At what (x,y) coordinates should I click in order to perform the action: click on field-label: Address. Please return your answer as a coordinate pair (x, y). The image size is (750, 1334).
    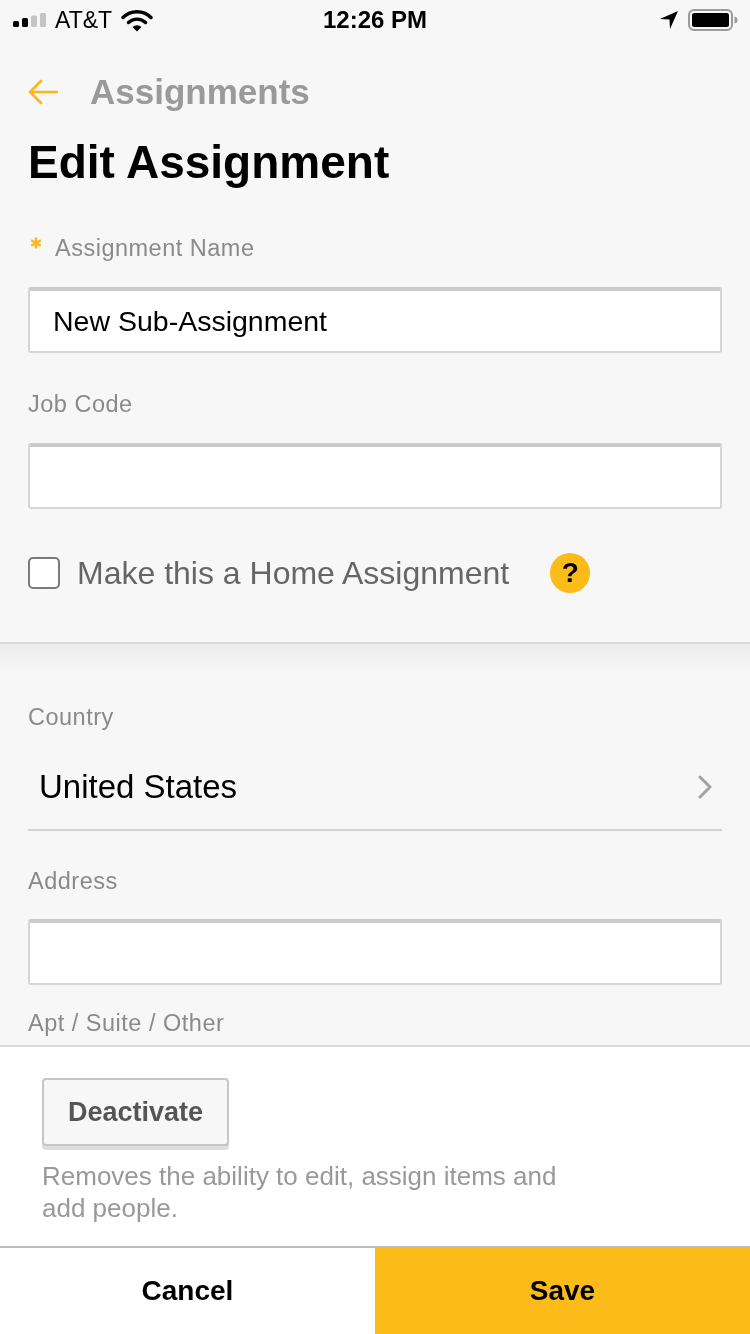
    Looking at the image, I should click on (73, 881).